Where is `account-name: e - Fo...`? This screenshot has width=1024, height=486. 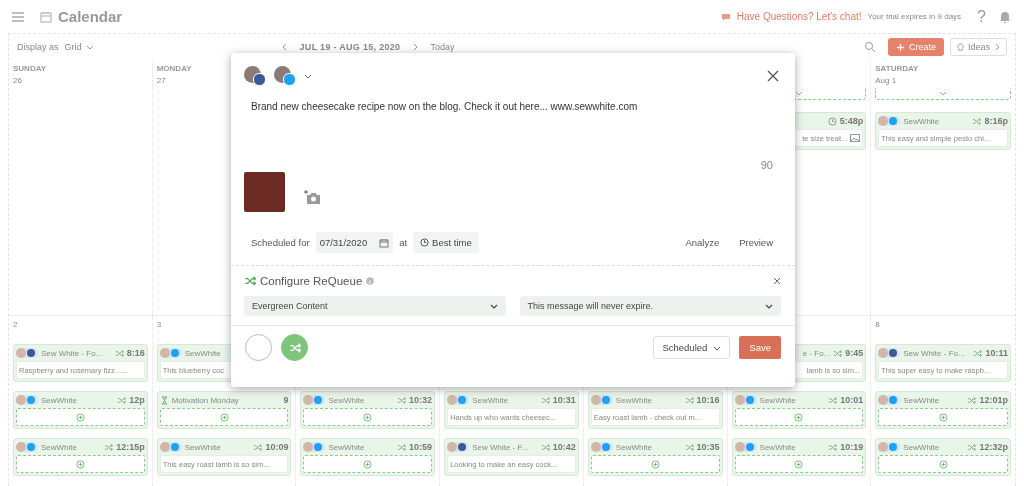 account-name: e - Fo... is located at coordinates (816, 353).